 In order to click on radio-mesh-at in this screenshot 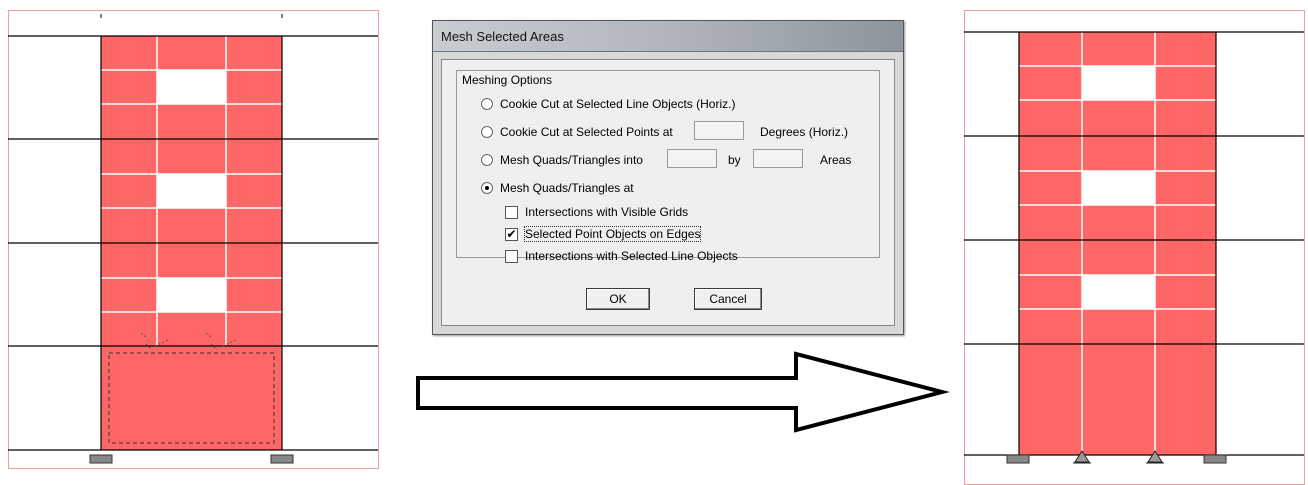, I will do `click(487, 188)`.